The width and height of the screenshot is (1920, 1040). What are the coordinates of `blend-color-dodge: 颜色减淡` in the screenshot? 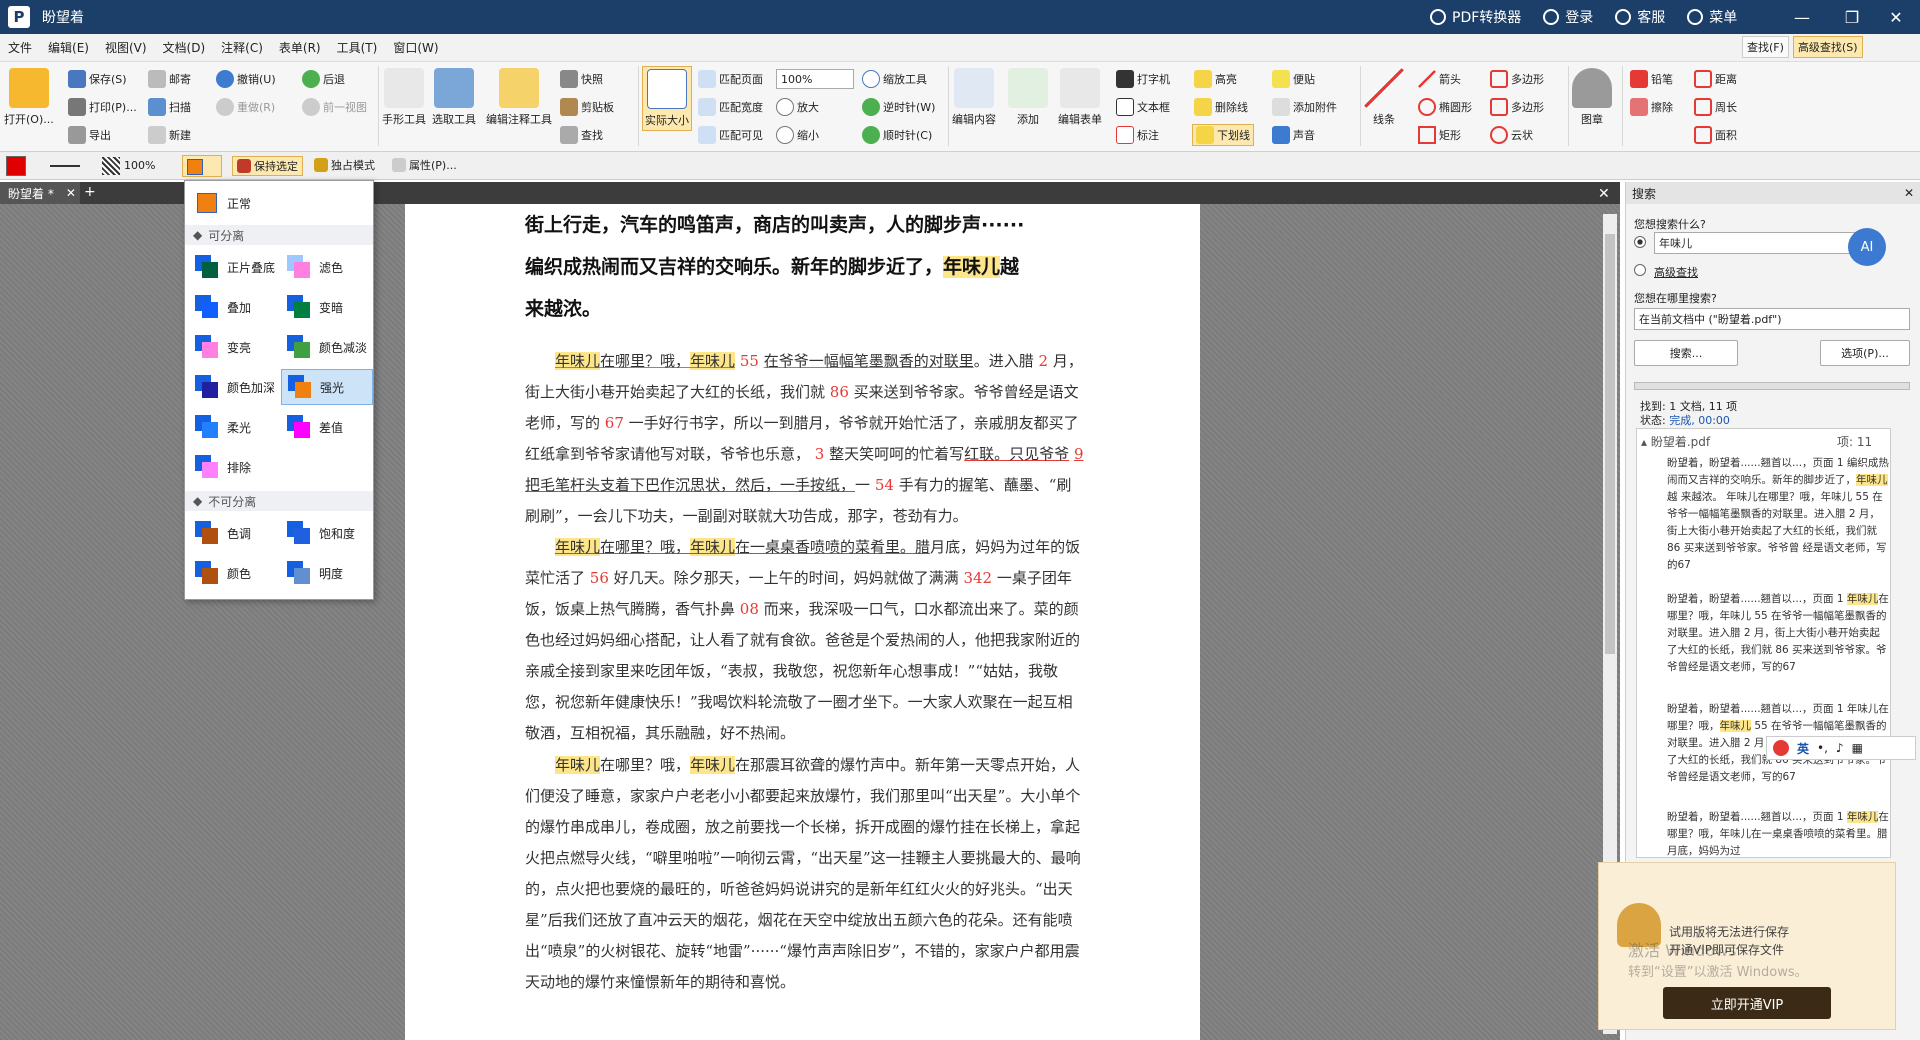 It's located at (327, 347).